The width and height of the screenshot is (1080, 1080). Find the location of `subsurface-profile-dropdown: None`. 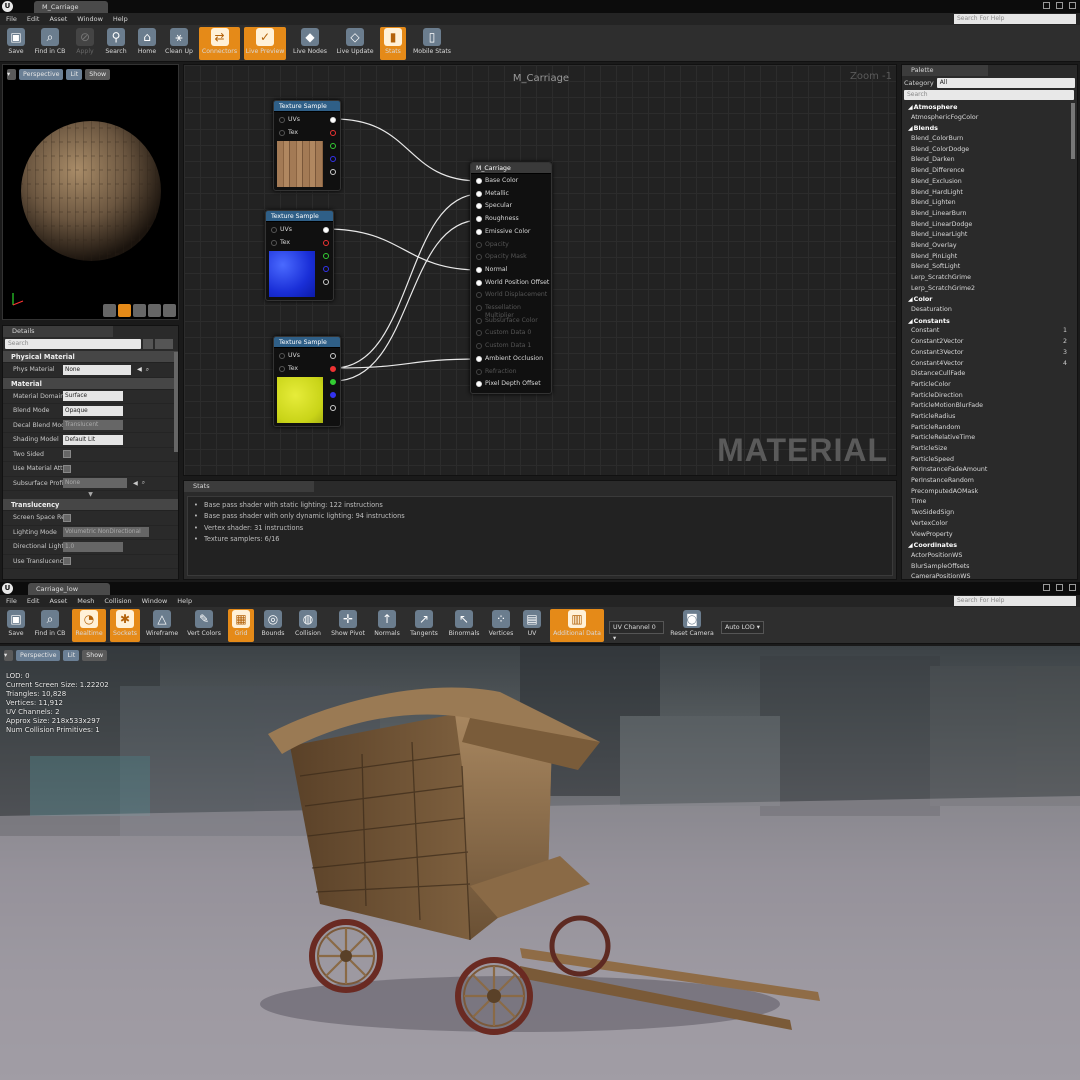

subsurface-profile-dropdown: None is located at coordinates (95, 483).